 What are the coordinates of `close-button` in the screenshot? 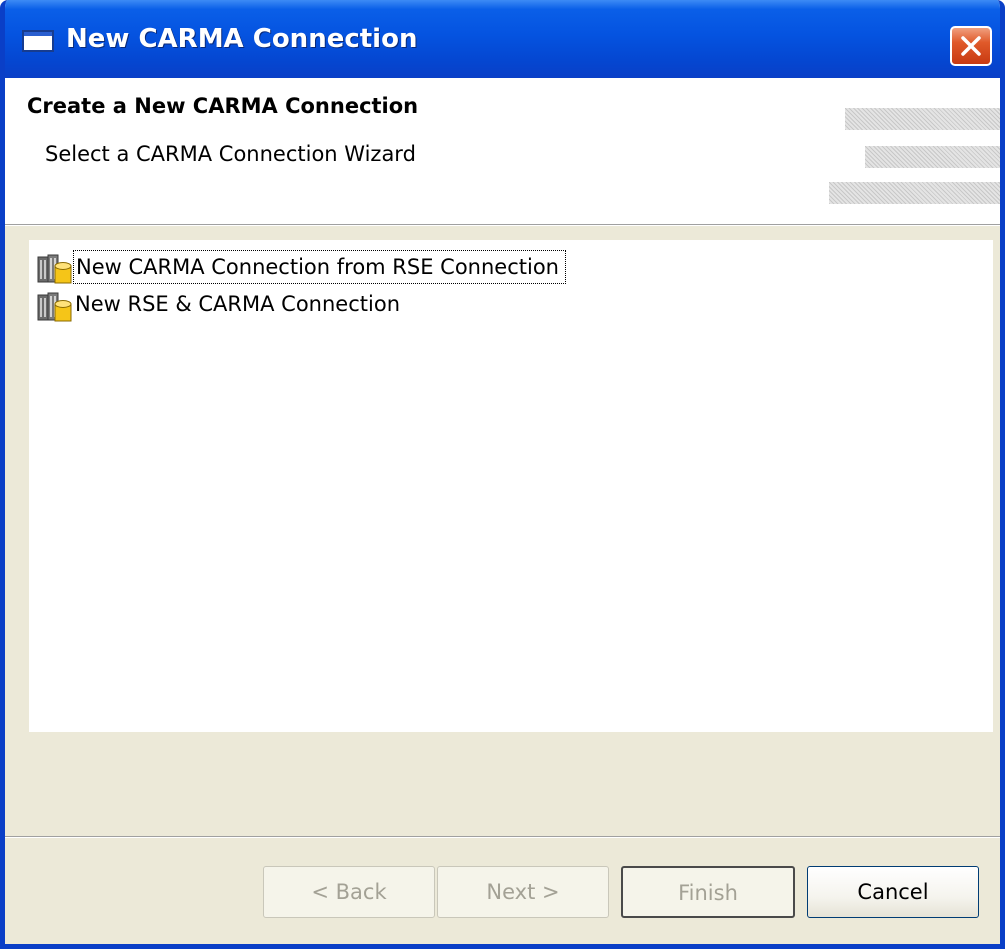 It's located at (971, 46).